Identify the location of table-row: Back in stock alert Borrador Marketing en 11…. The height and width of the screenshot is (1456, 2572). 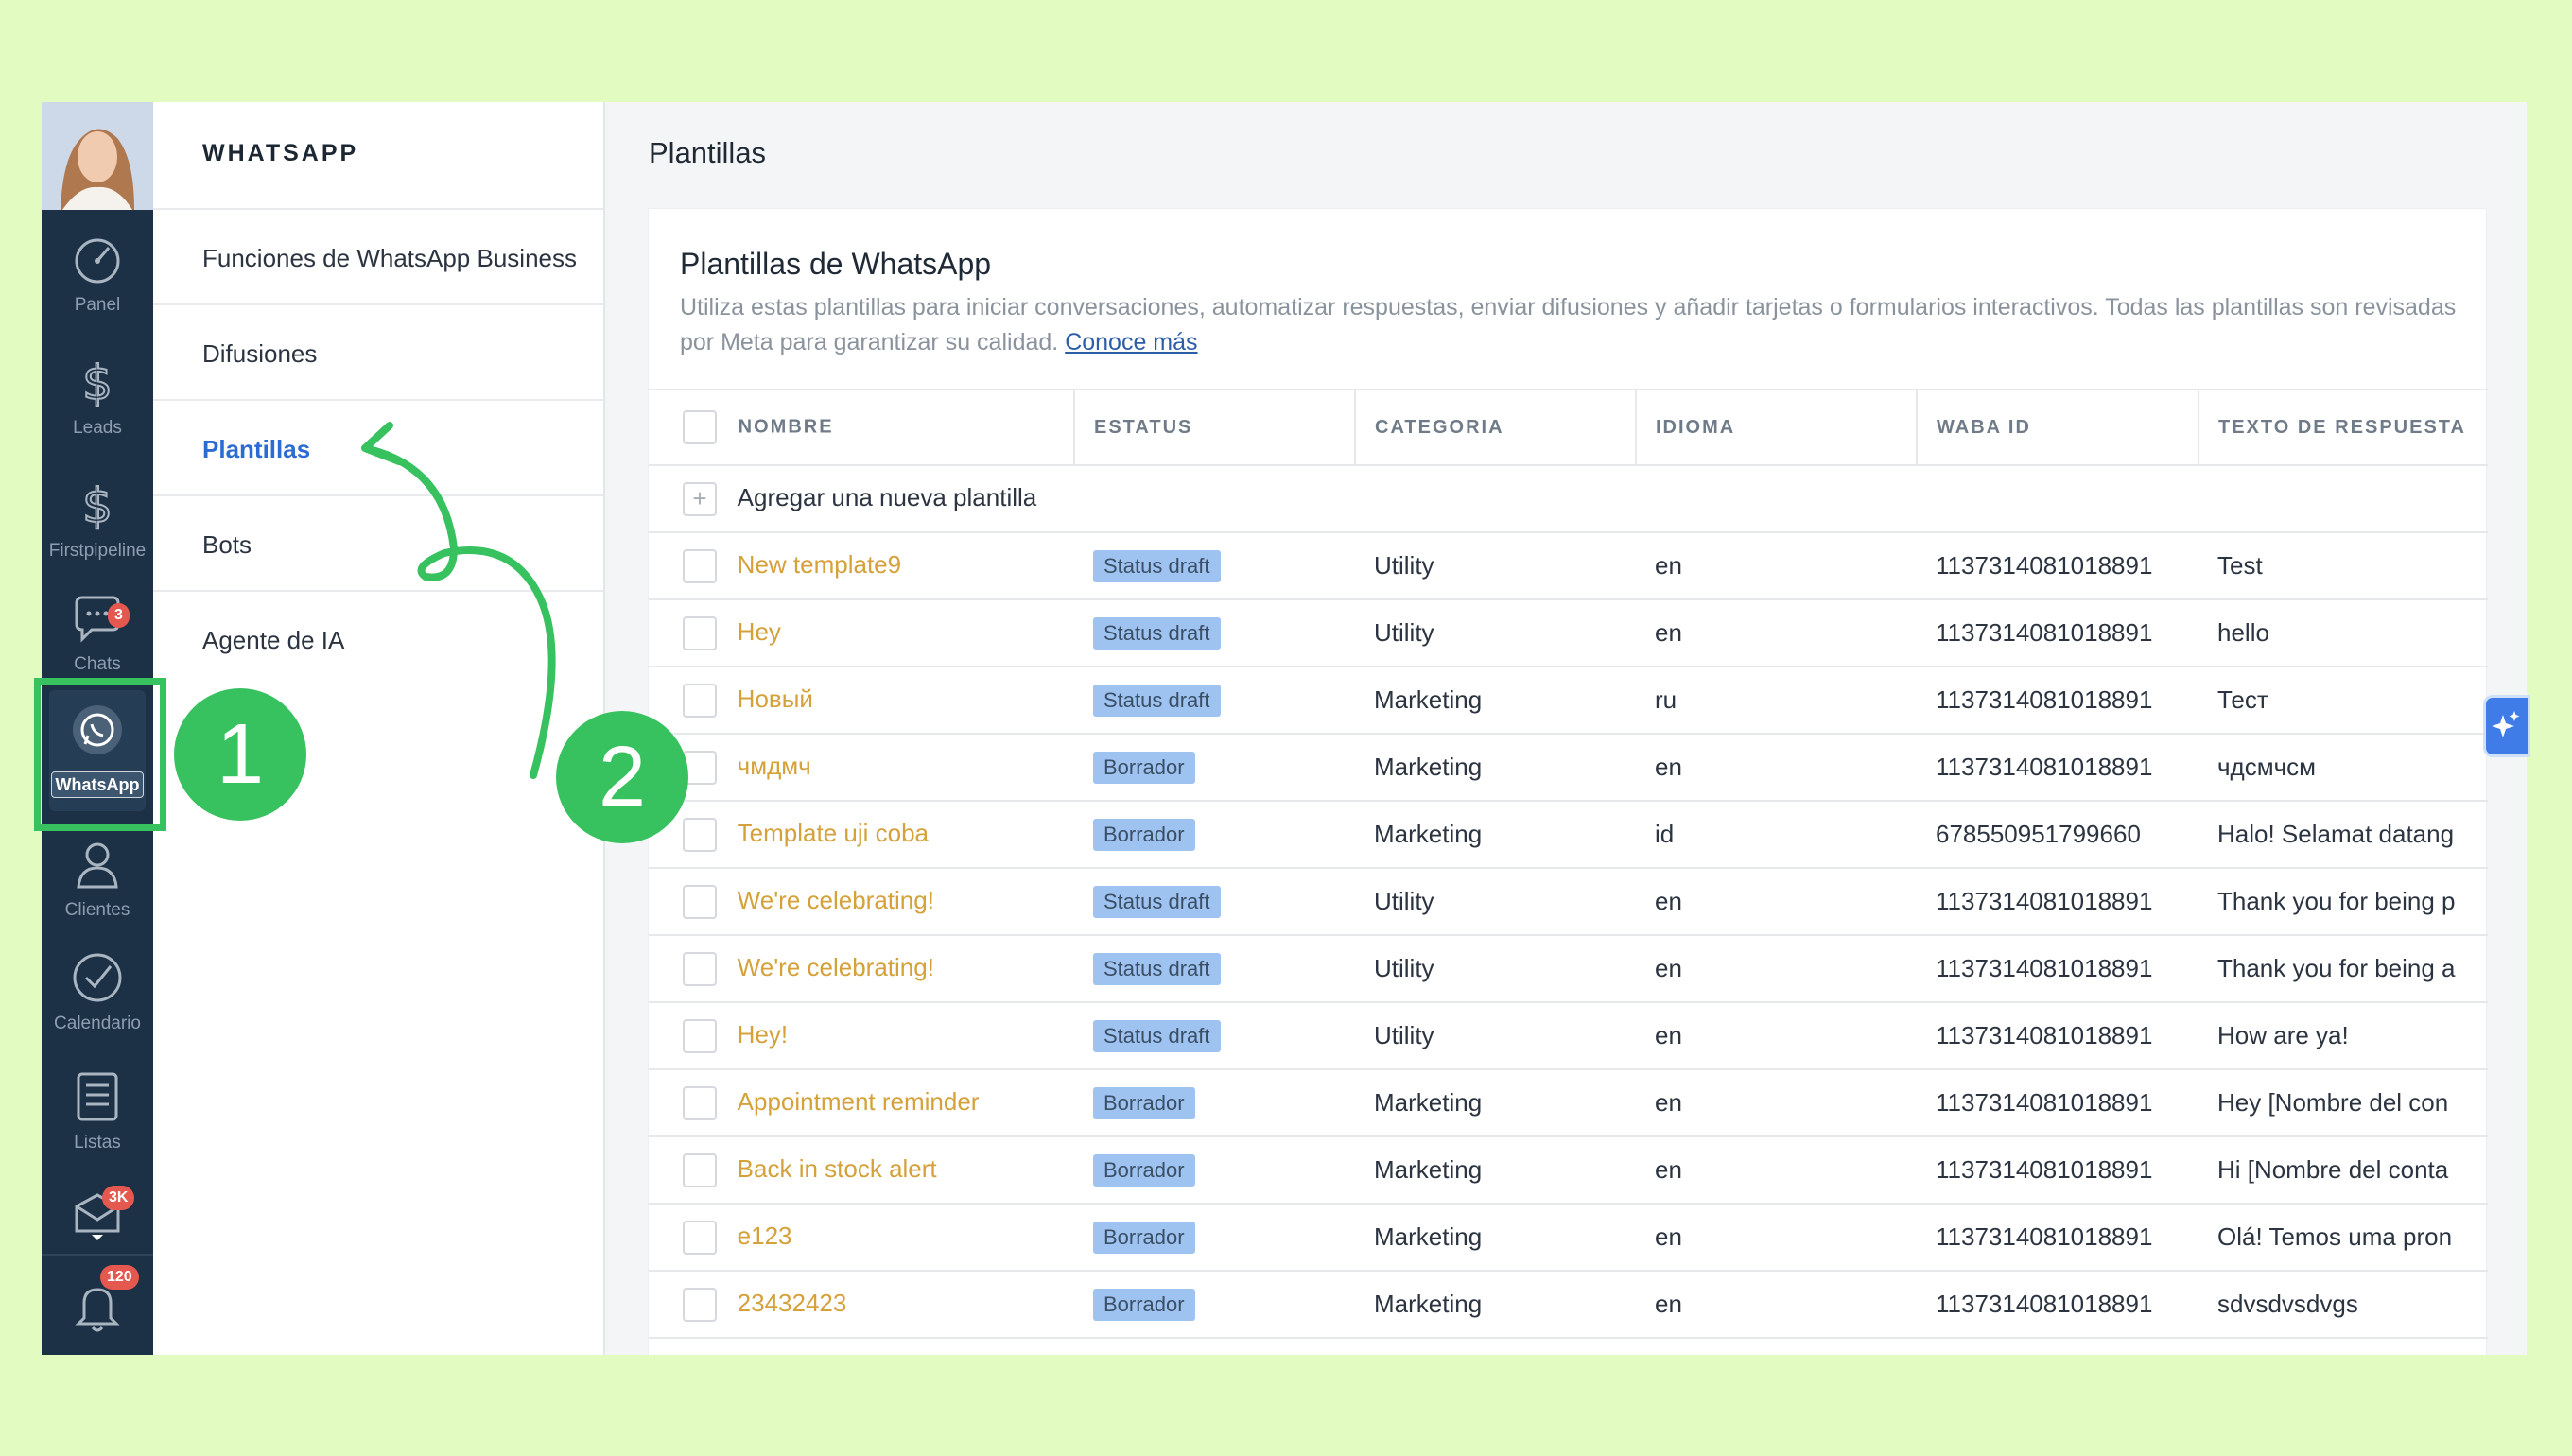
(1568, 1170).